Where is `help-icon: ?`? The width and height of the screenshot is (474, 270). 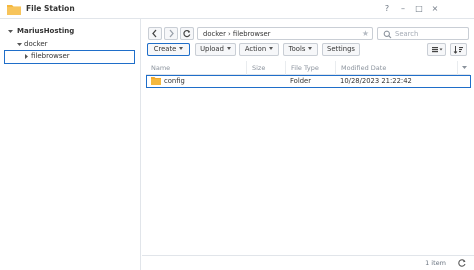 help-icon: ? is located at coordinates (387, 9).